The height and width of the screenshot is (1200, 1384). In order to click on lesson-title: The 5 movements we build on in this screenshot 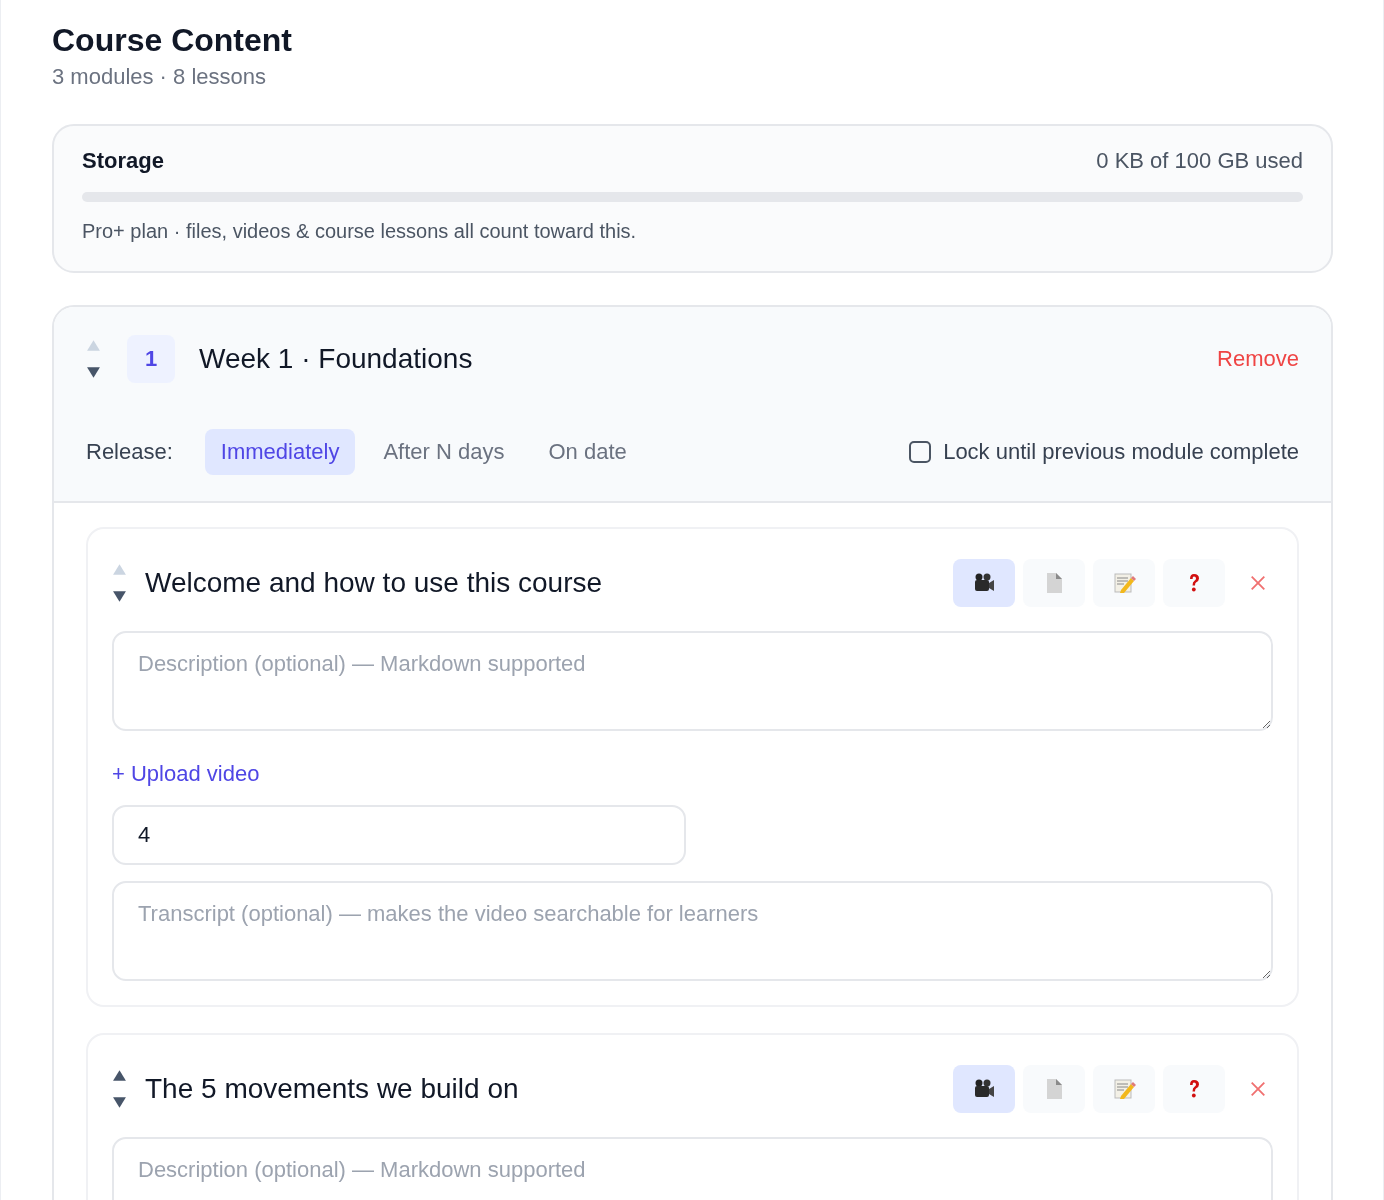, I will do `click(549, 1089)`.